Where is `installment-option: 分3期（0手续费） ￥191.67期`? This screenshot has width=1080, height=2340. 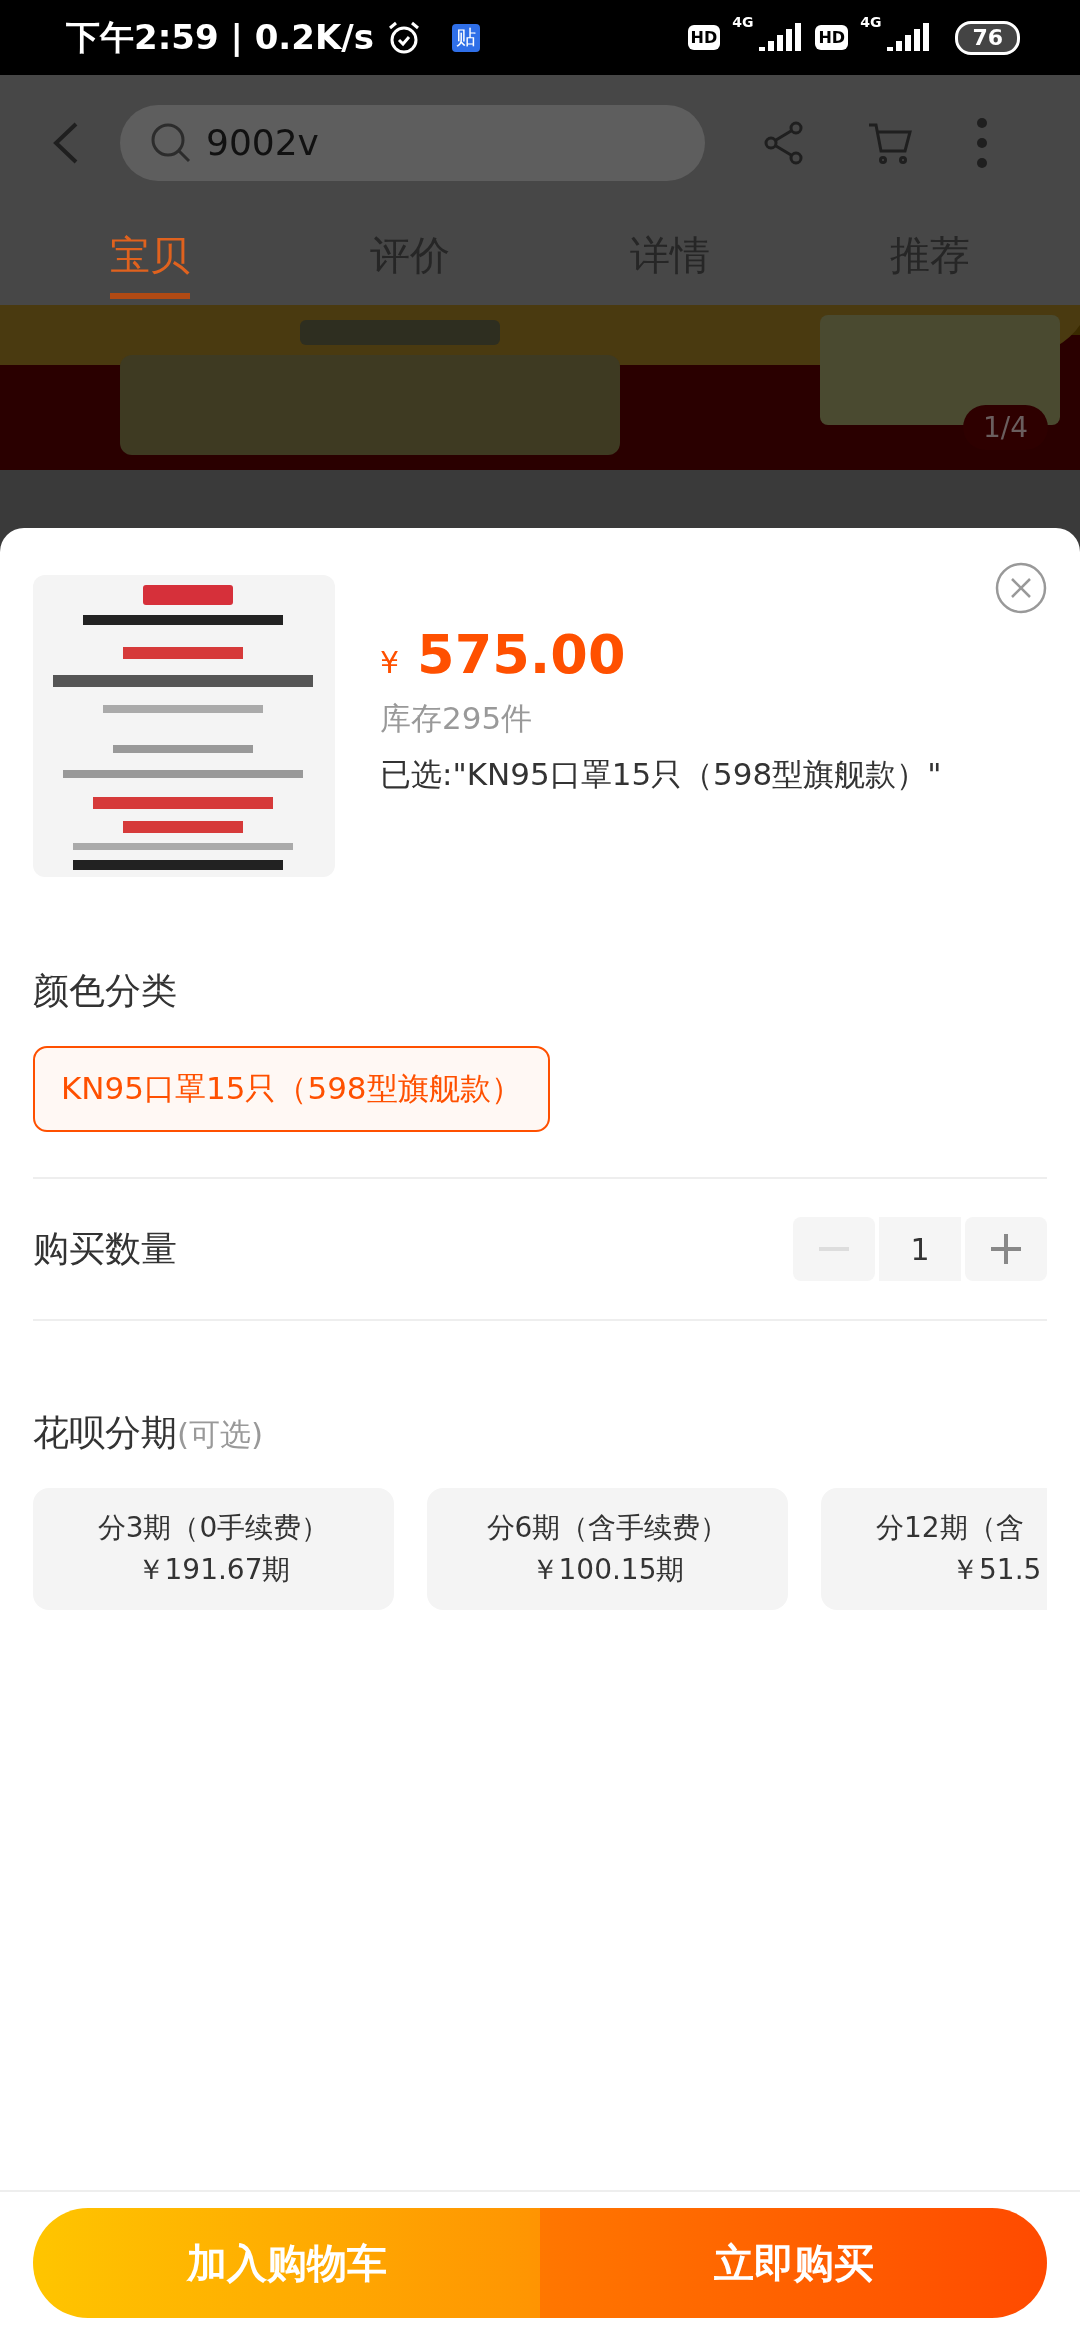
installment-option: 分3期（0手续费） ￥191.67期 is located at coordinates (213, 1549).